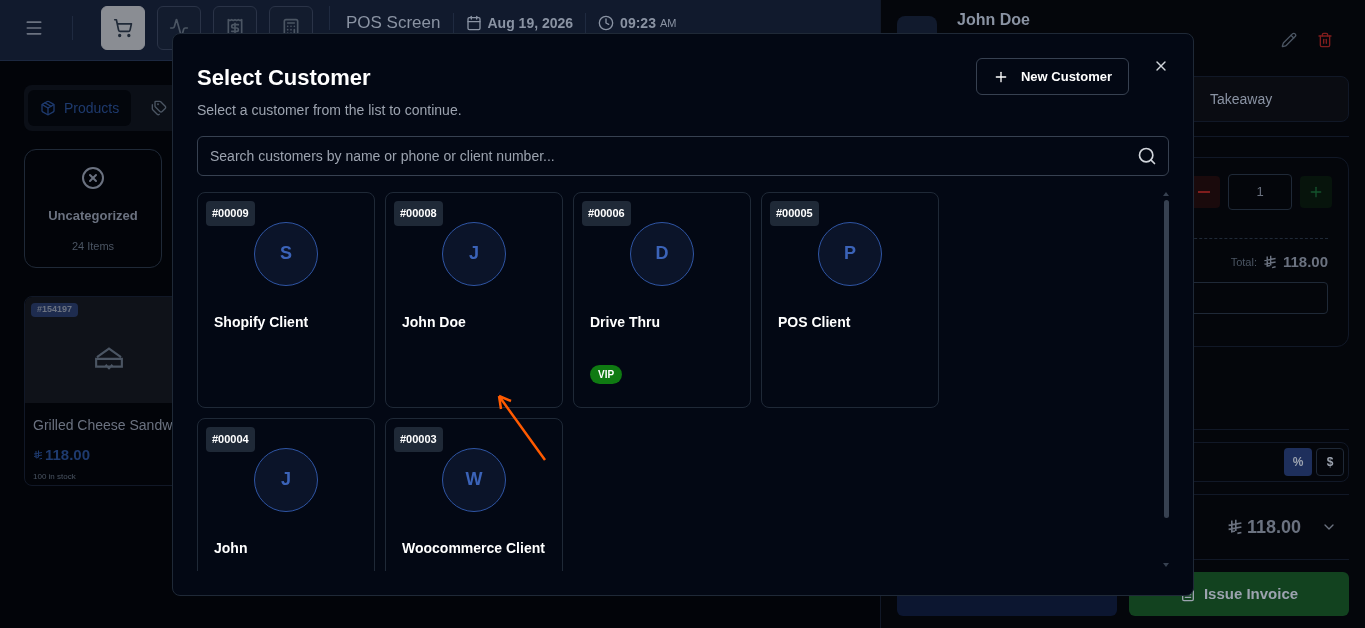 The image size is (1365, 628). Describe the element at coordinates (606, 374) in the screenshot. I see `vip-tag: VIP` at that location.